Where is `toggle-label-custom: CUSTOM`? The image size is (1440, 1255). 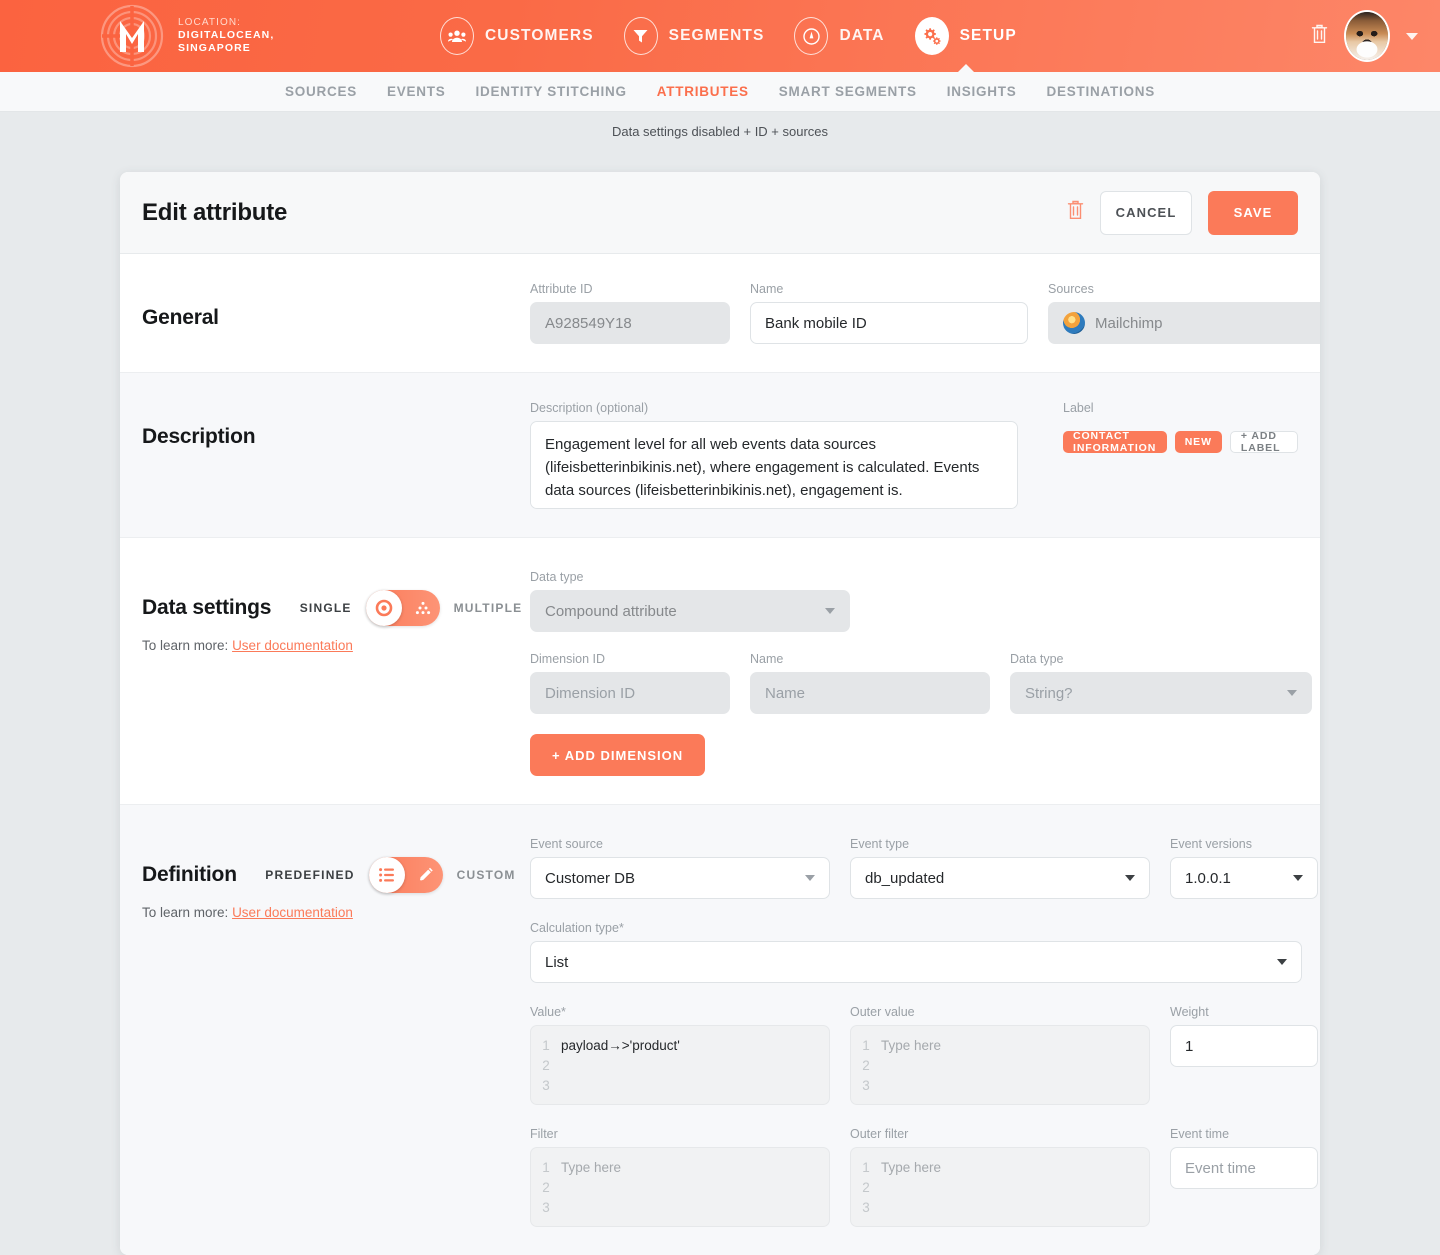
toggle-label-custom: CUSTOM is located at coordinates (486, 875).